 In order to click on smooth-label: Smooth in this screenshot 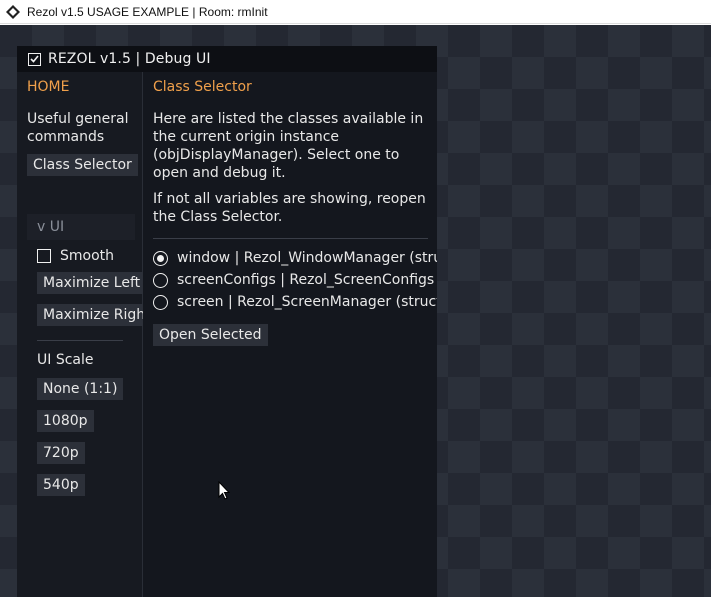, I will do `click(87, 256)`.